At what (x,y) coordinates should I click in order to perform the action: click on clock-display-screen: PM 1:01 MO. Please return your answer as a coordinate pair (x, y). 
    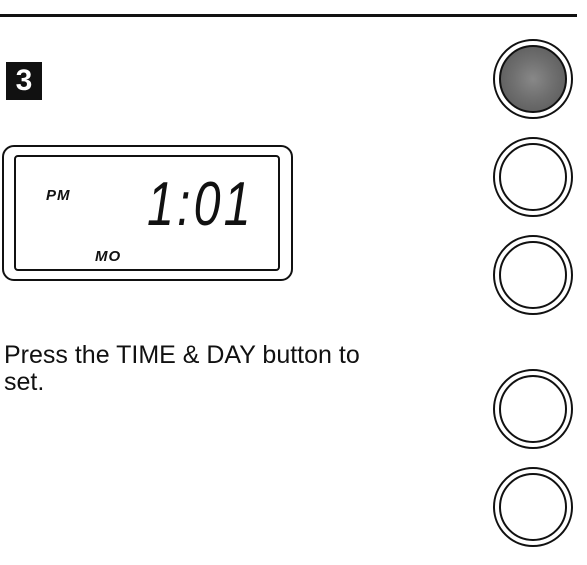
    Looking at the image, I should click on (147, 213).